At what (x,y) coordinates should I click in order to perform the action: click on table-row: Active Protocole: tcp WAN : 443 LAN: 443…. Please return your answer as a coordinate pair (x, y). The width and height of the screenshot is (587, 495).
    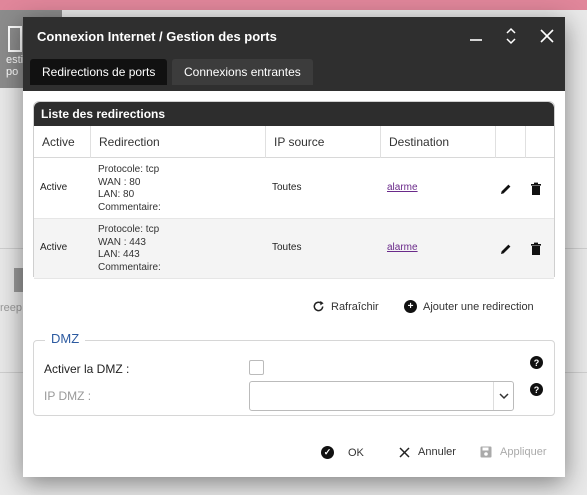
    Looking at the image, I should click on (294, 249).